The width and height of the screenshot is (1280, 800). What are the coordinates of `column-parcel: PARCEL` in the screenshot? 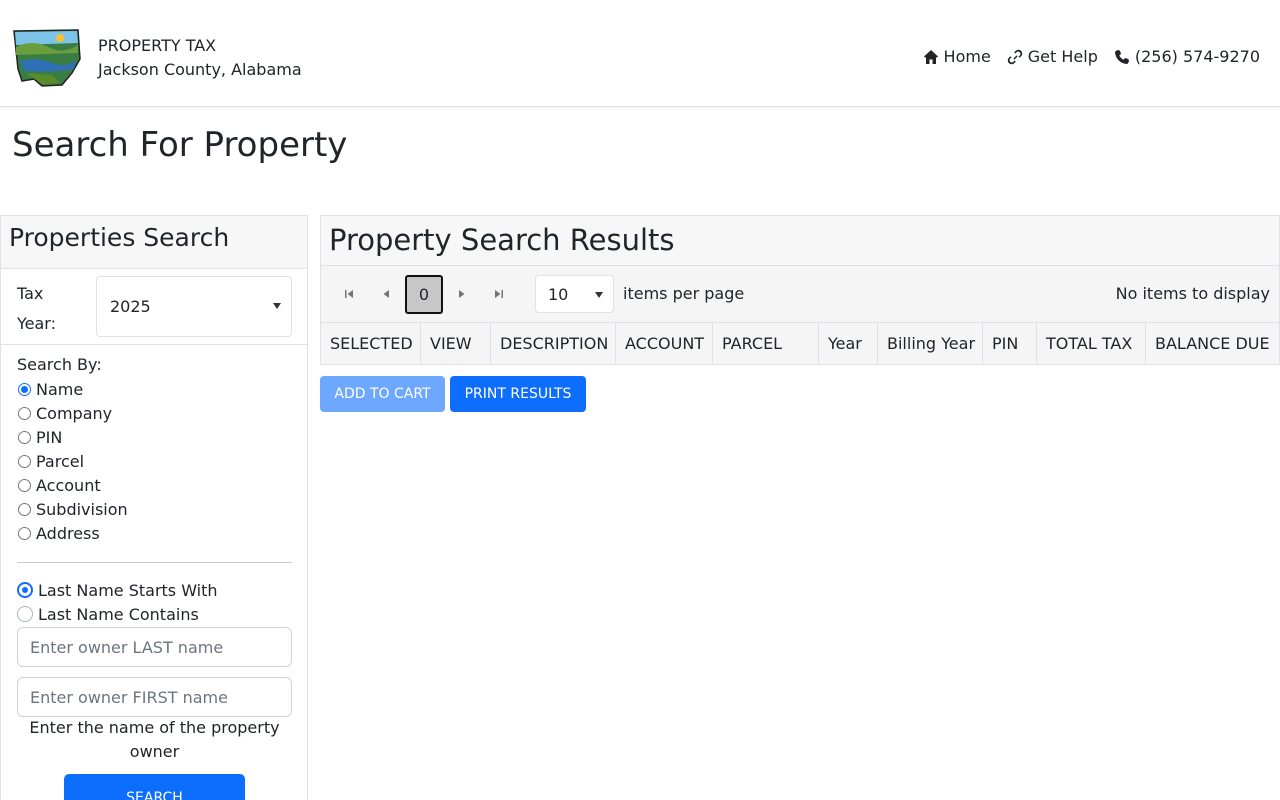 It's located at (766, 343).